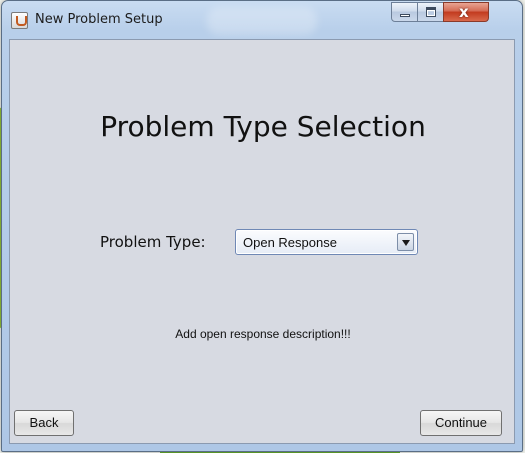 Image resolution: width=525 pixels, height=453 pixels. What do you see at coordinates (19, 20) in the screenshot?
I see `java-app-icon` at bounding box center [19, 20].